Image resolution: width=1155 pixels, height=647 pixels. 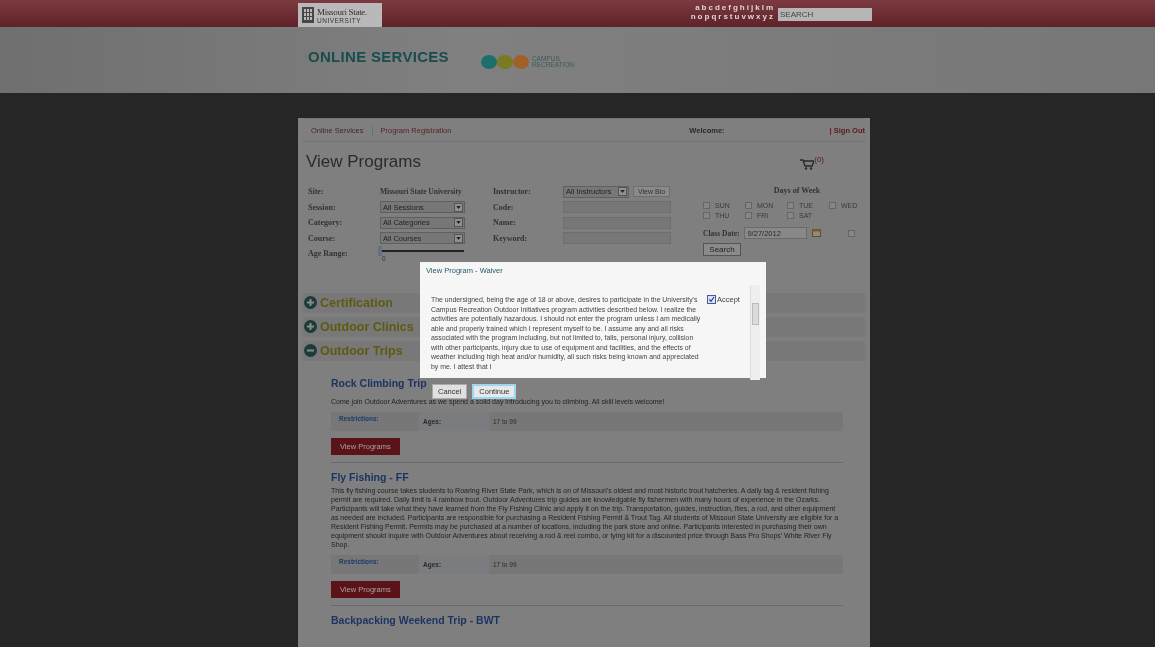 What do you see at coordinates (819, 159) in the screenshot?
I see `cart-count: (0)` at bounding box center [819, 159].